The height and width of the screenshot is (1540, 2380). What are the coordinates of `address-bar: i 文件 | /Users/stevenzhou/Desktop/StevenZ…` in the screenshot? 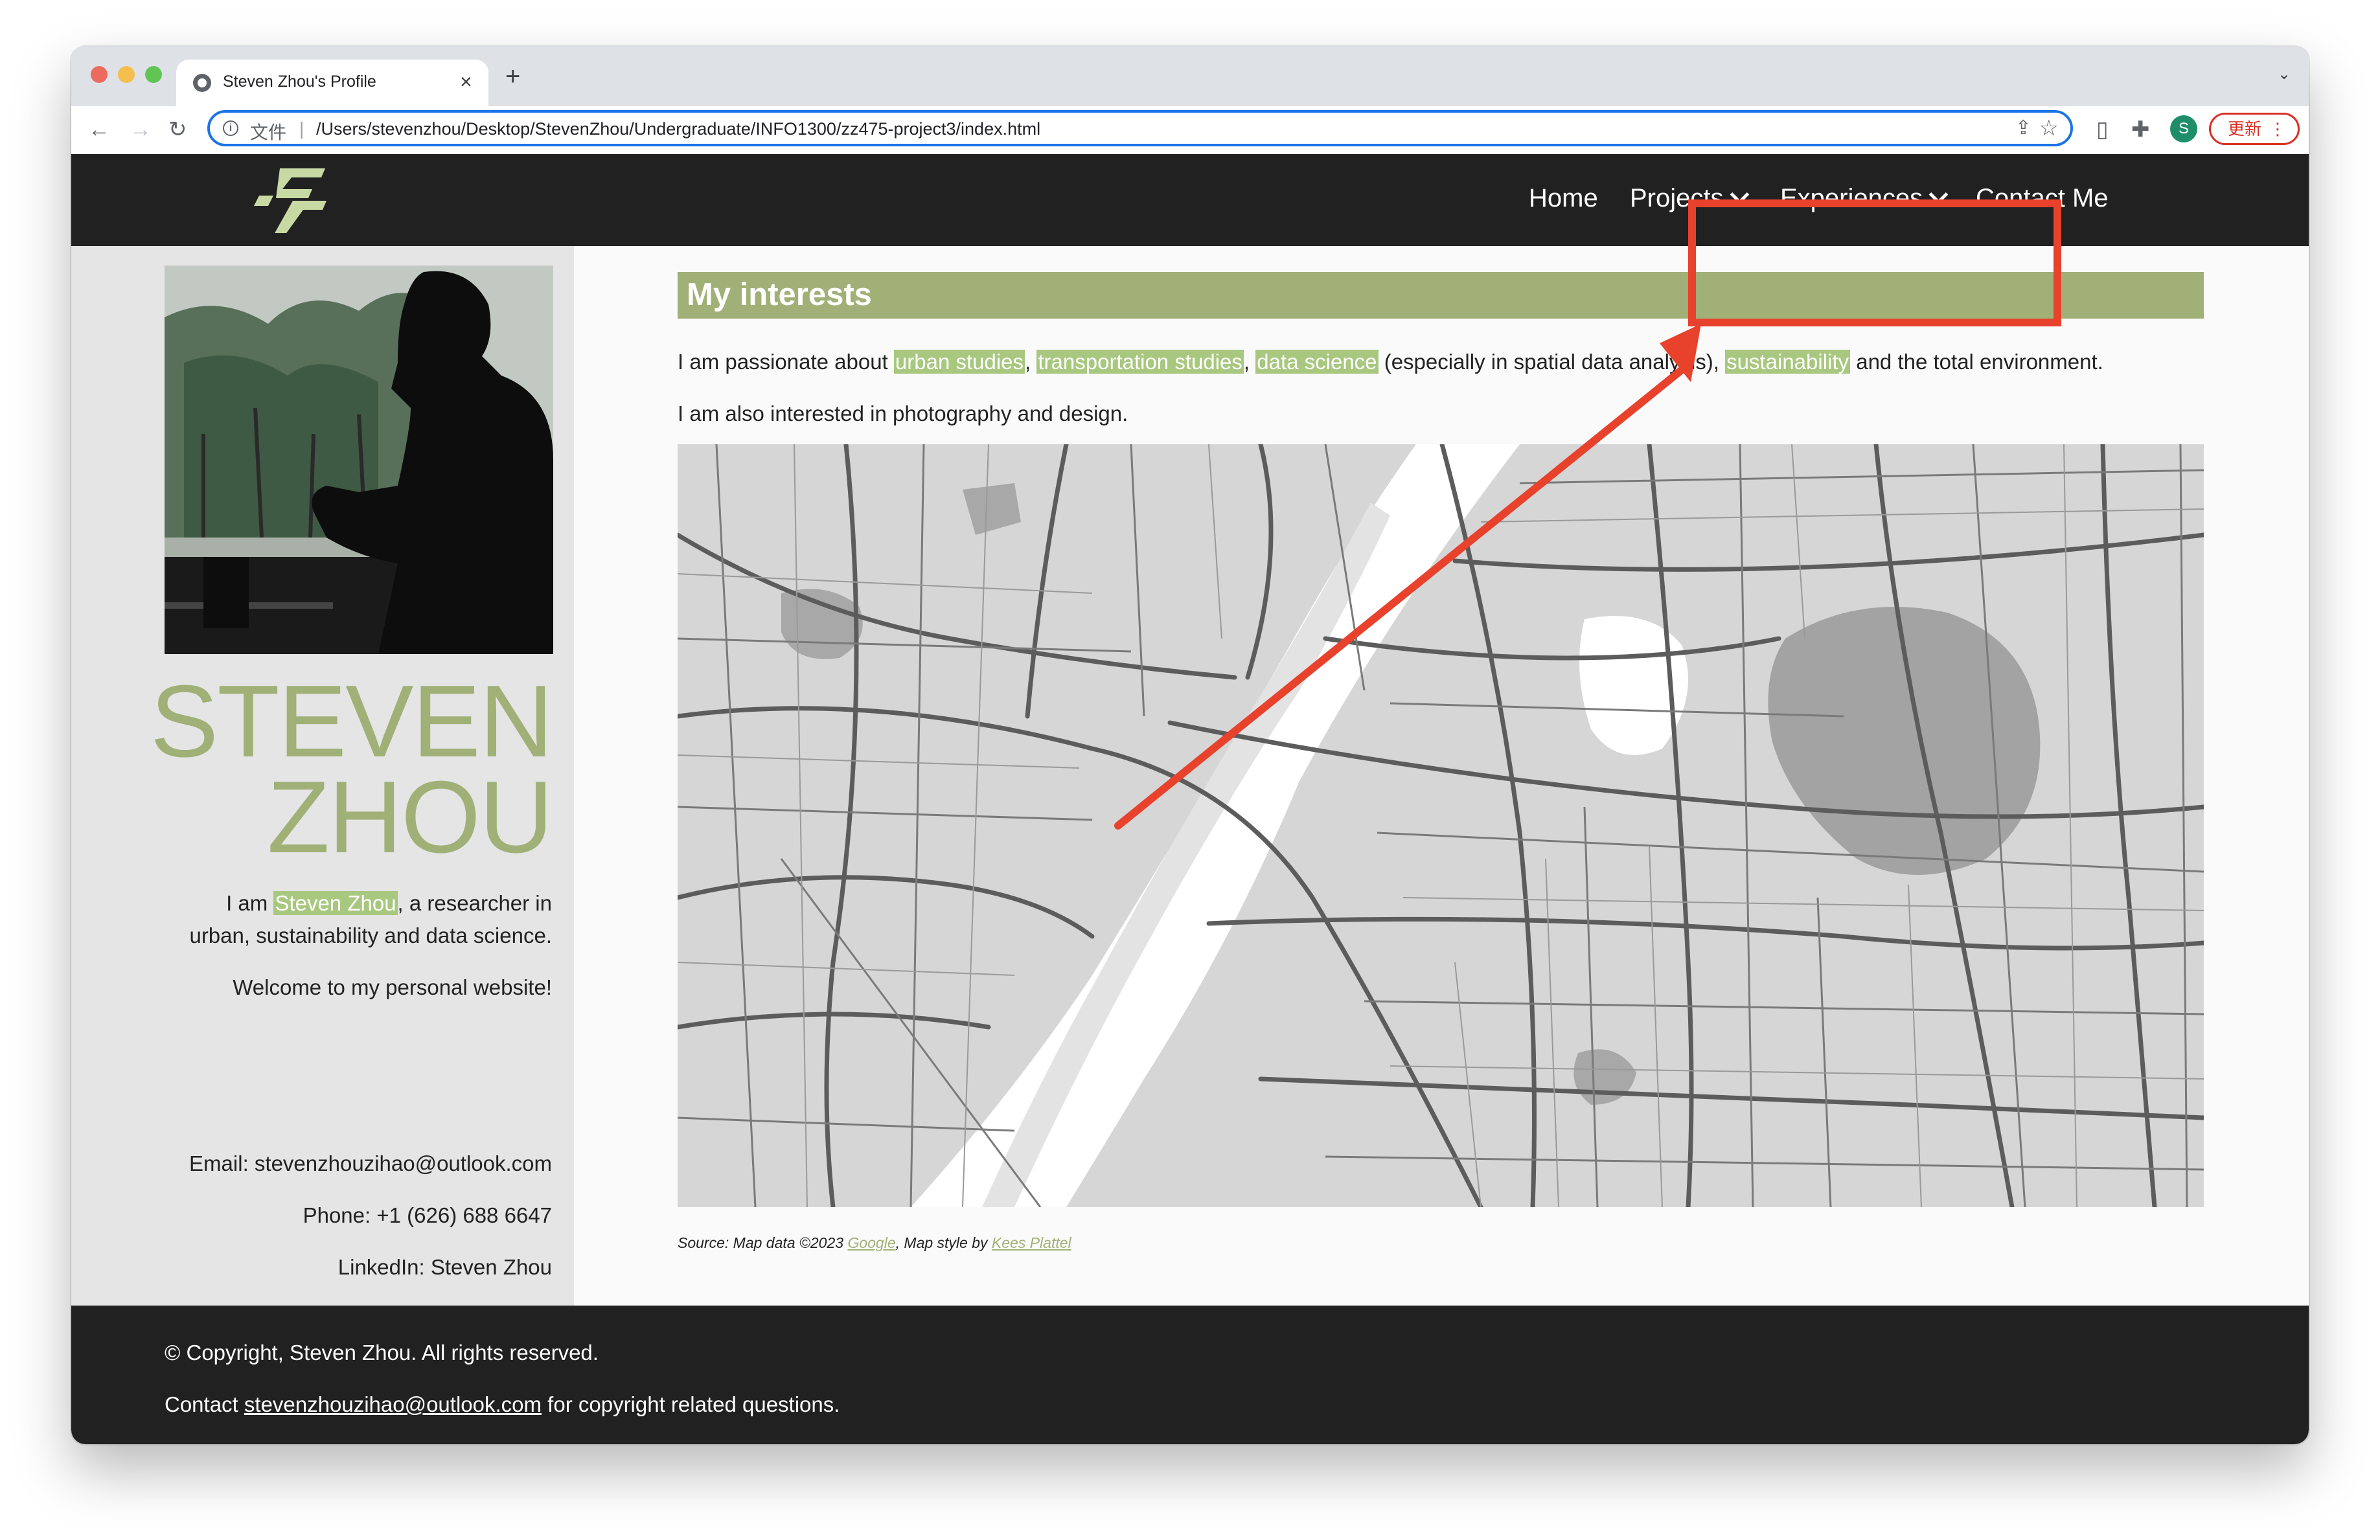 It's located at (1140, 128).